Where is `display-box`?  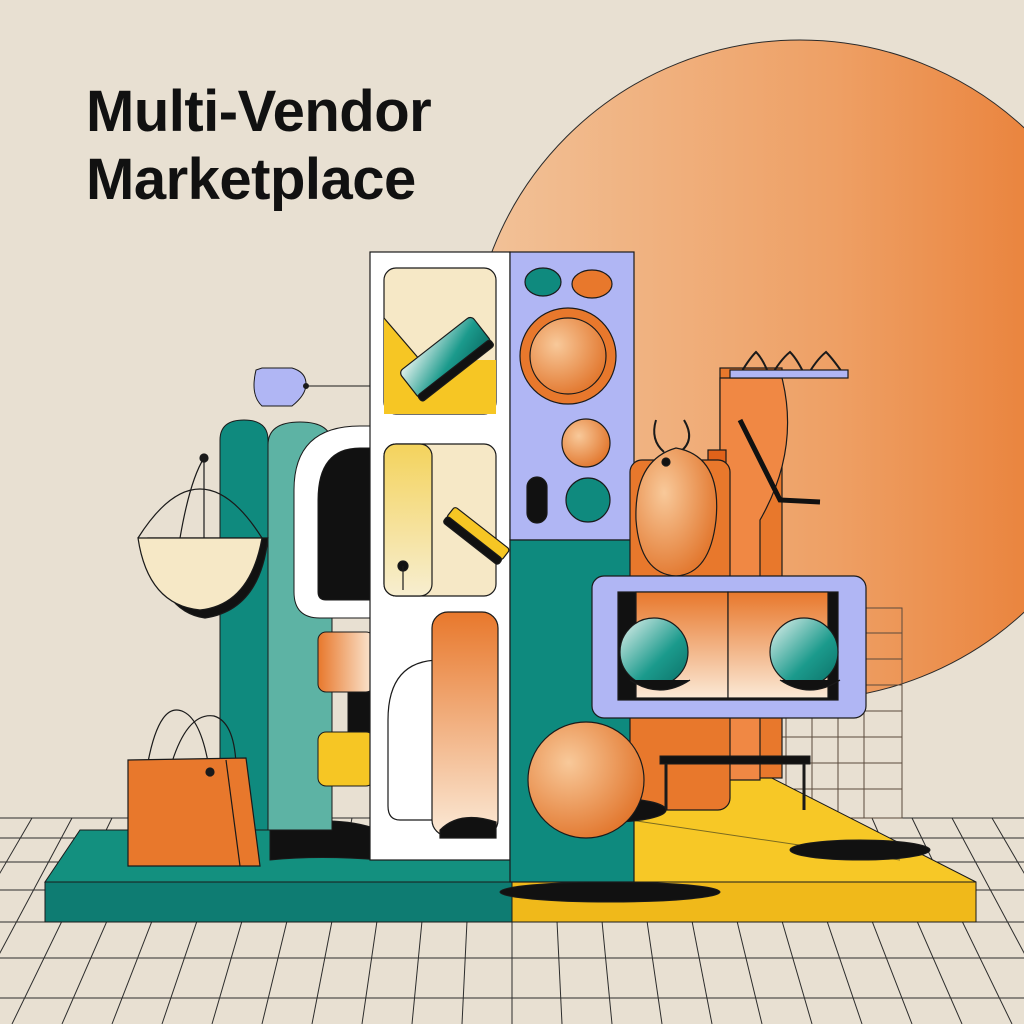 display-box is located at coordinates (729, 647).